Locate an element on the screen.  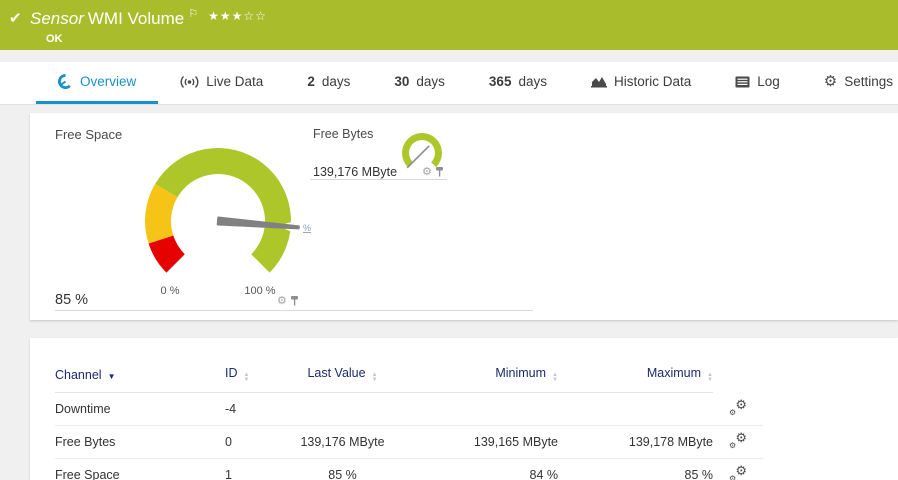
free-space-gauge-title: Free Space is located at coordinates (89, 134).